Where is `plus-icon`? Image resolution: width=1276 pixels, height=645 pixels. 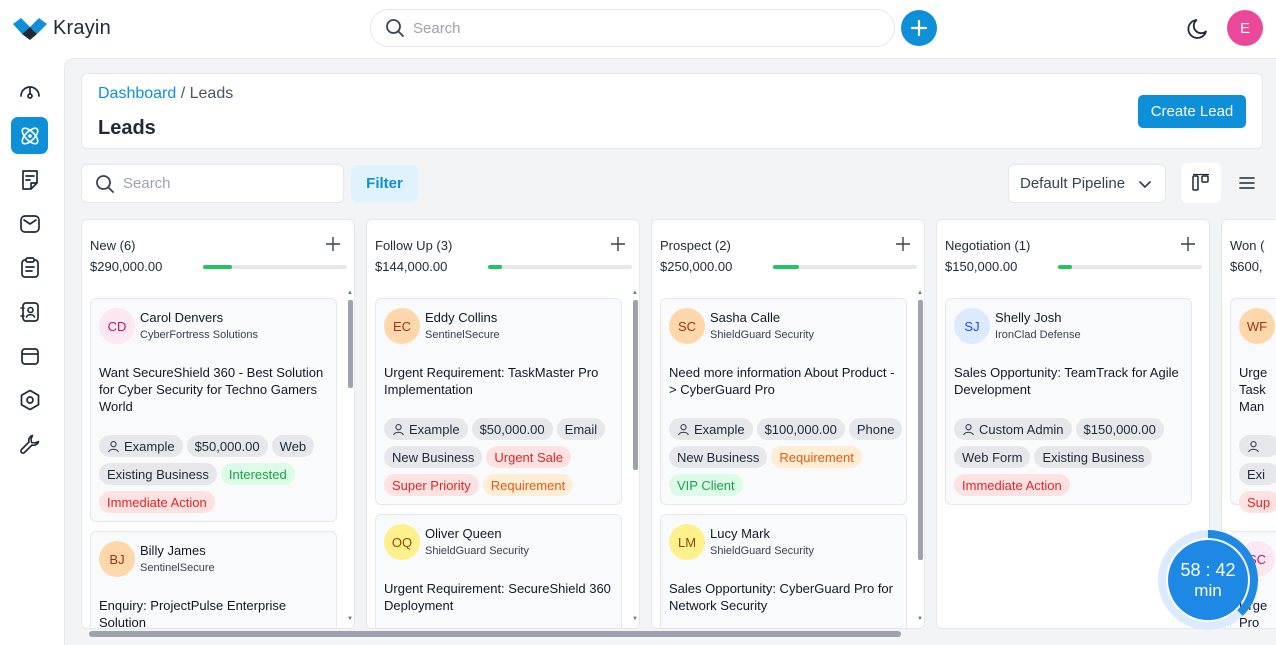 plus-icon is located at coordinates (919, 28).